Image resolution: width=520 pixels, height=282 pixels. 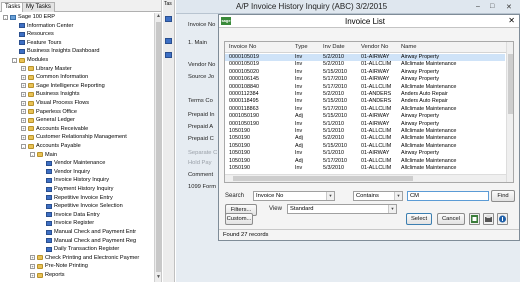 I want to click on tree-item: Information Center, so click(x=42, y=26).